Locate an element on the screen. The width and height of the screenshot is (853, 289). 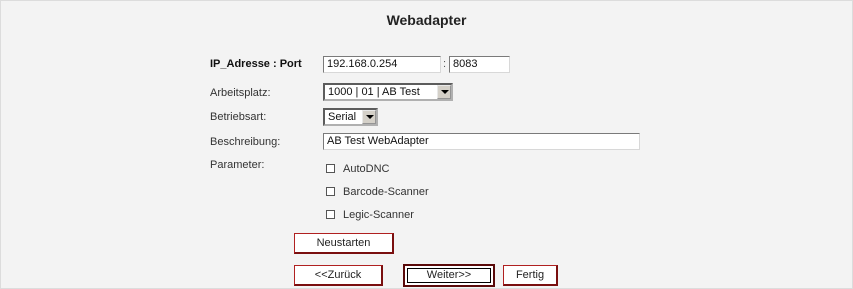
param-barcode-label: Barcode-Scanner is located at coordinates (386, 192).